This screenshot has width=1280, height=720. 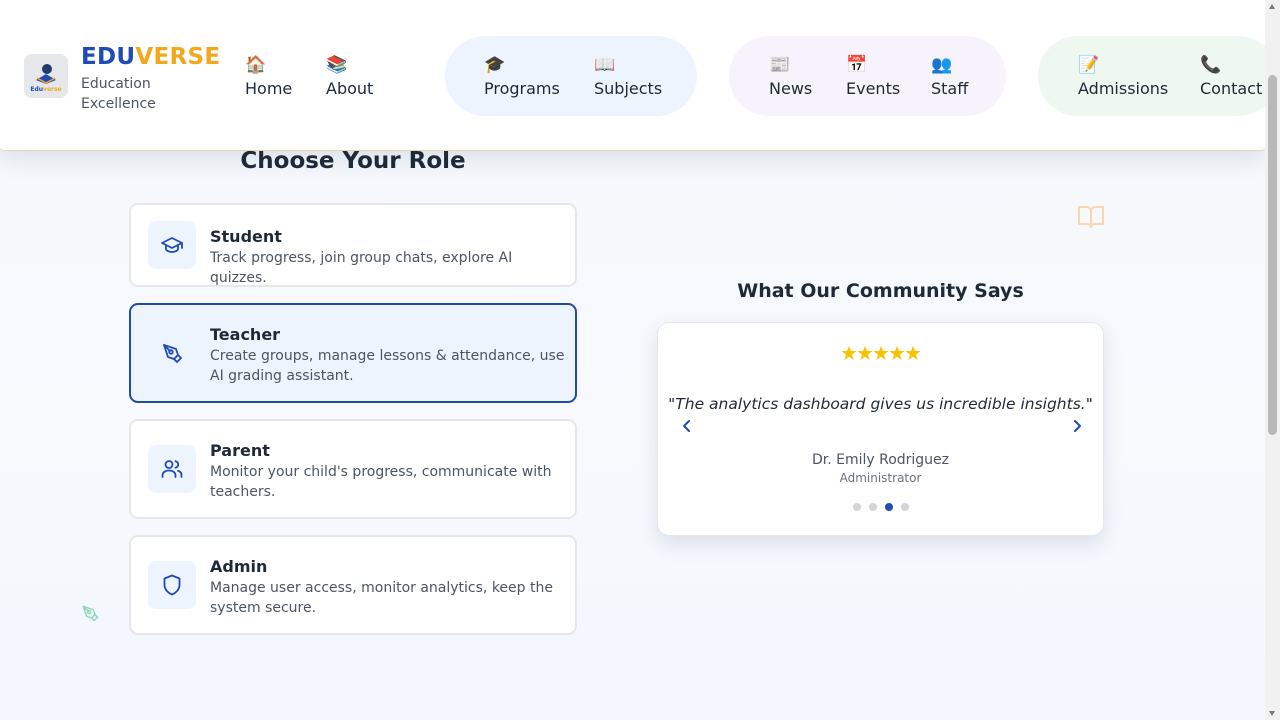 I want to click on carousel-dot-active, so click(x=888, y=507).